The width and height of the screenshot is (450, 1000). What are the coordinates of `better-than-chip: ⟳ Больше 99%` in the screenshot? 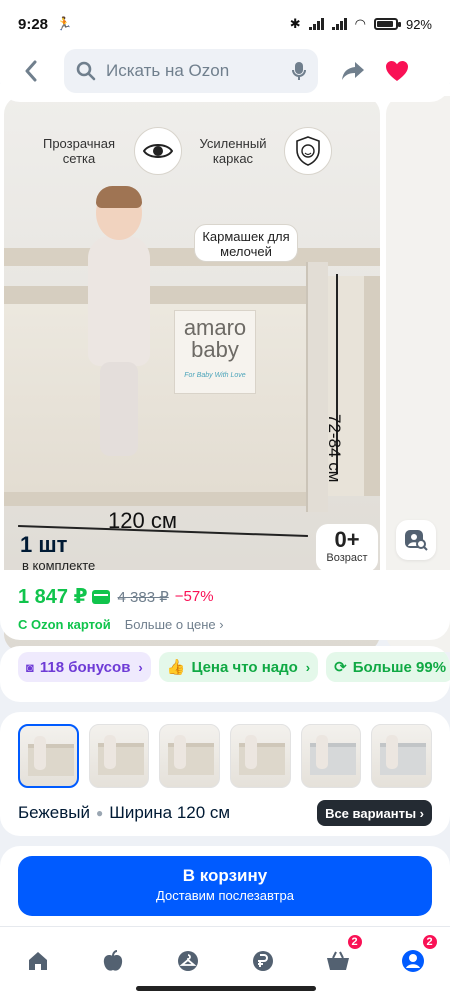 It's located at (388, 667).